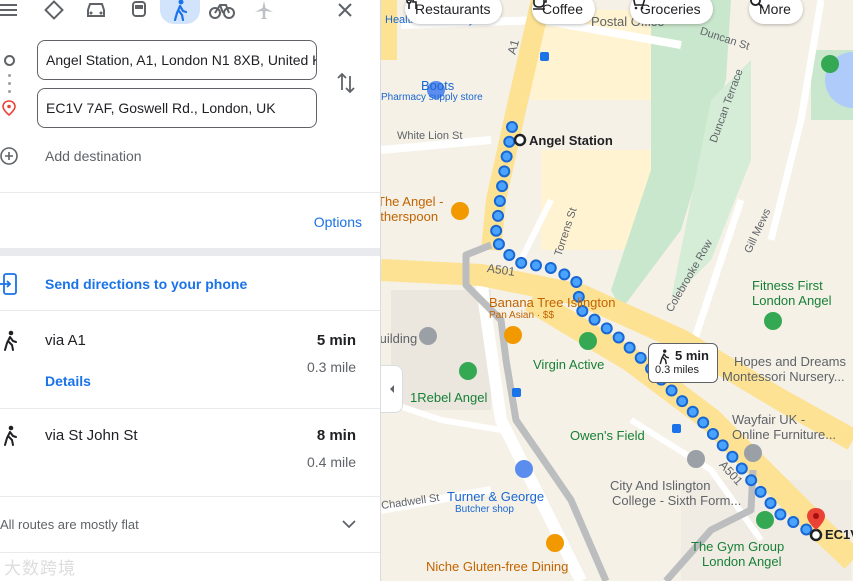 The image size is (853, 581). I want to click on route-distance: 0.3 mile, so click(331, 367).